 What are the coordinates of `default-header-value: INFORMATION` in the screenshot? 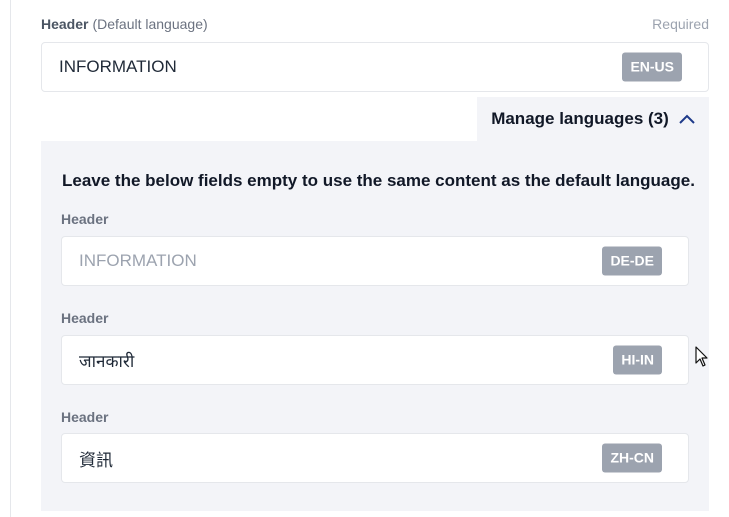 It's located at (118, 66).